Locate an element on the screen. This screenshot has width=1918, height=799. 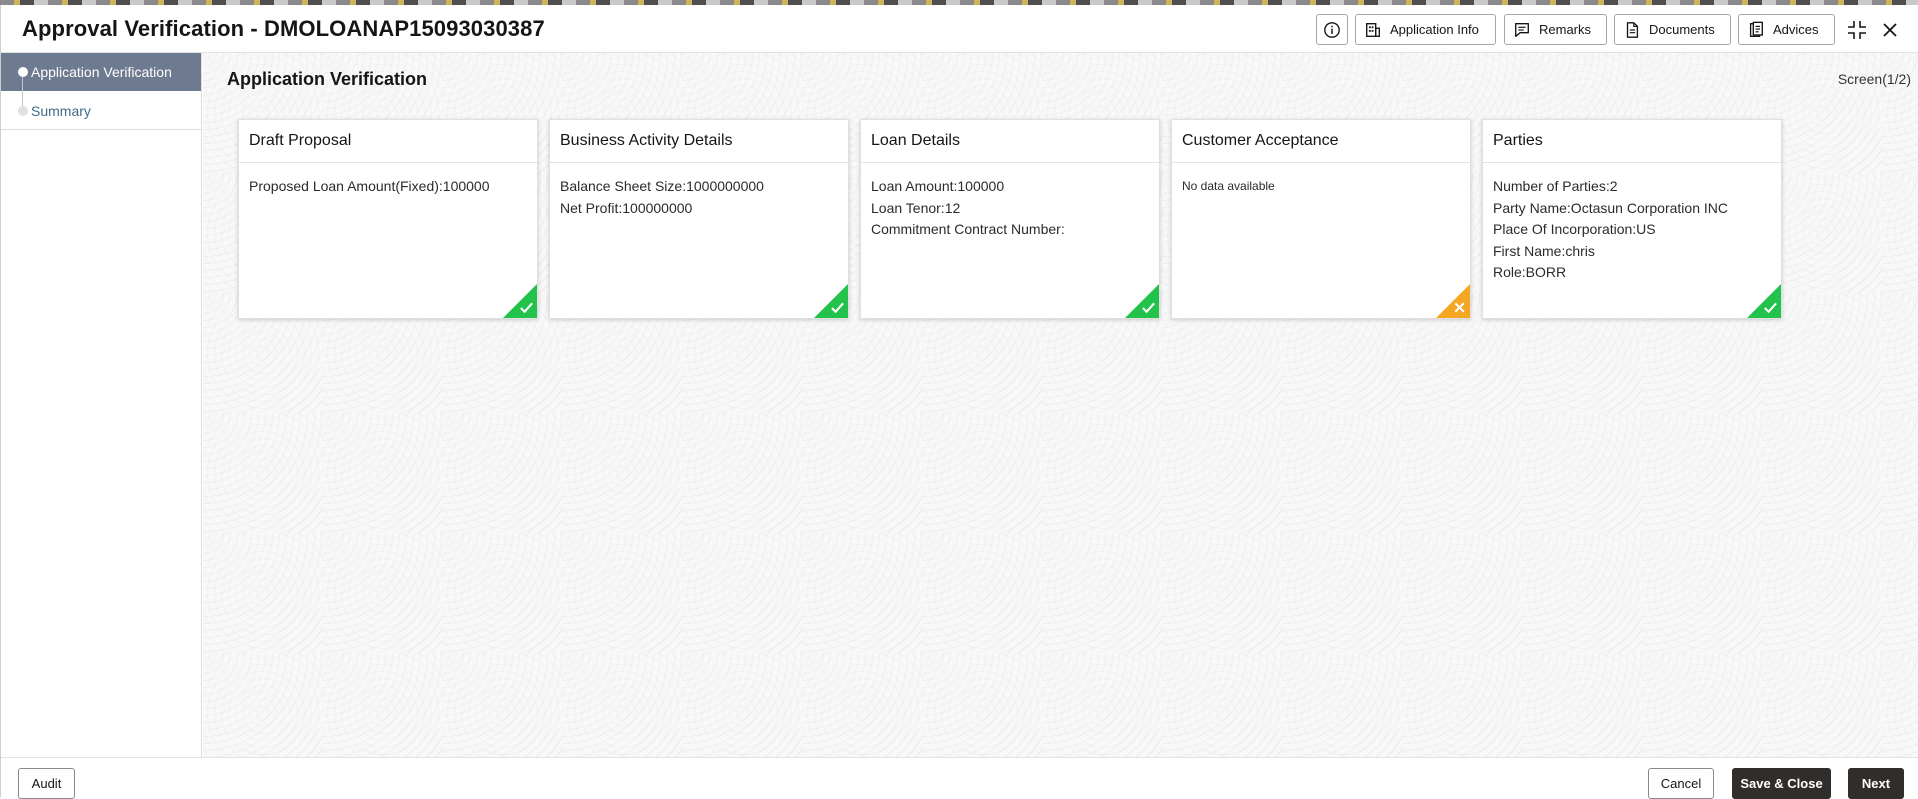
card-title: Draft Proposal is located at coordinates (388, 141).